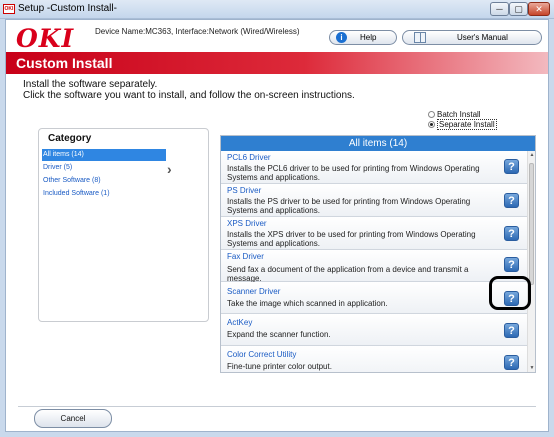  I want to click on item-description: Fine-tune printer color output., so click(279, 366).